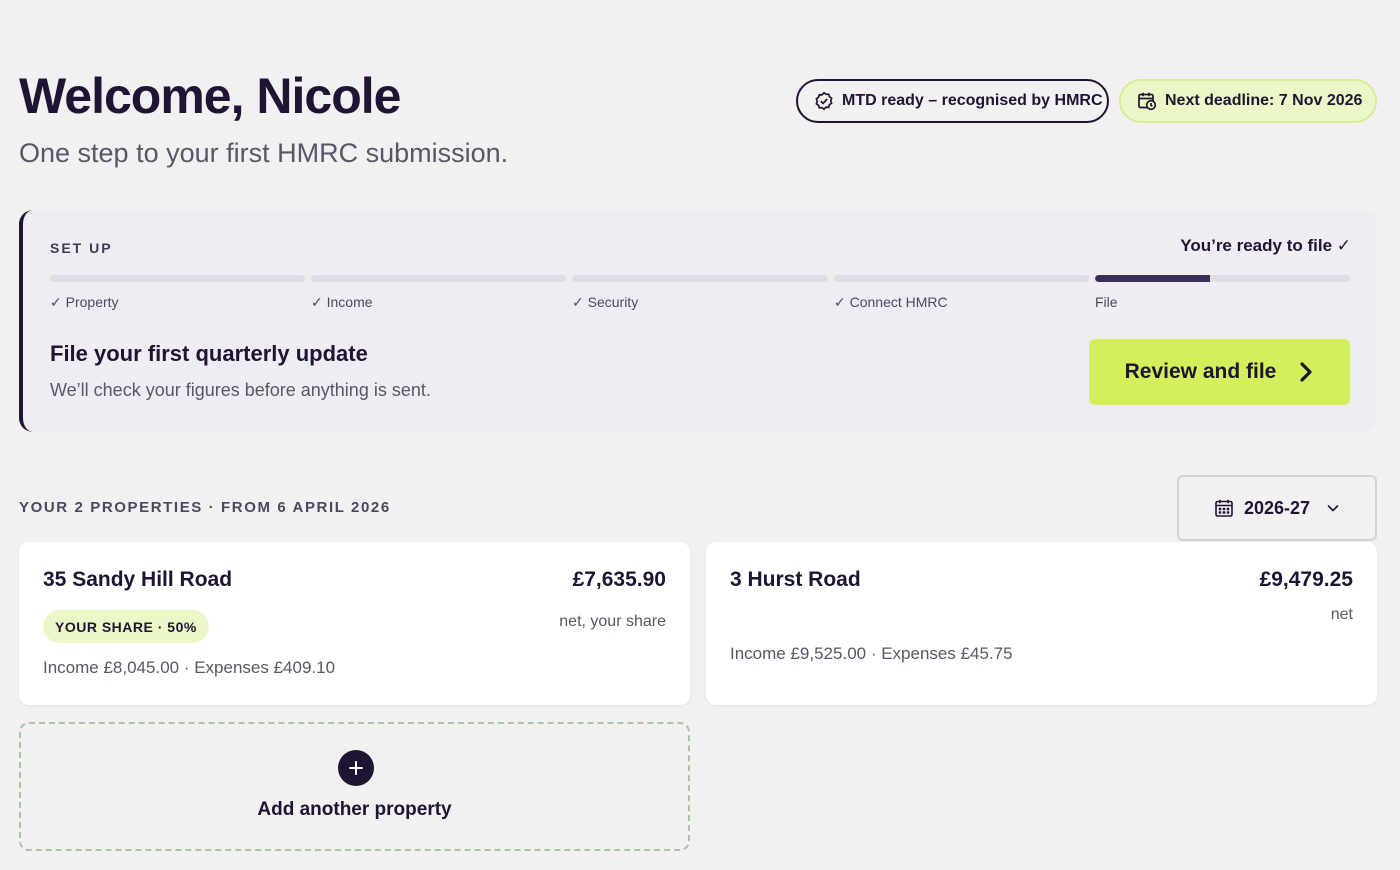  I want to click on property-net-note: net, so click(1341, 614).